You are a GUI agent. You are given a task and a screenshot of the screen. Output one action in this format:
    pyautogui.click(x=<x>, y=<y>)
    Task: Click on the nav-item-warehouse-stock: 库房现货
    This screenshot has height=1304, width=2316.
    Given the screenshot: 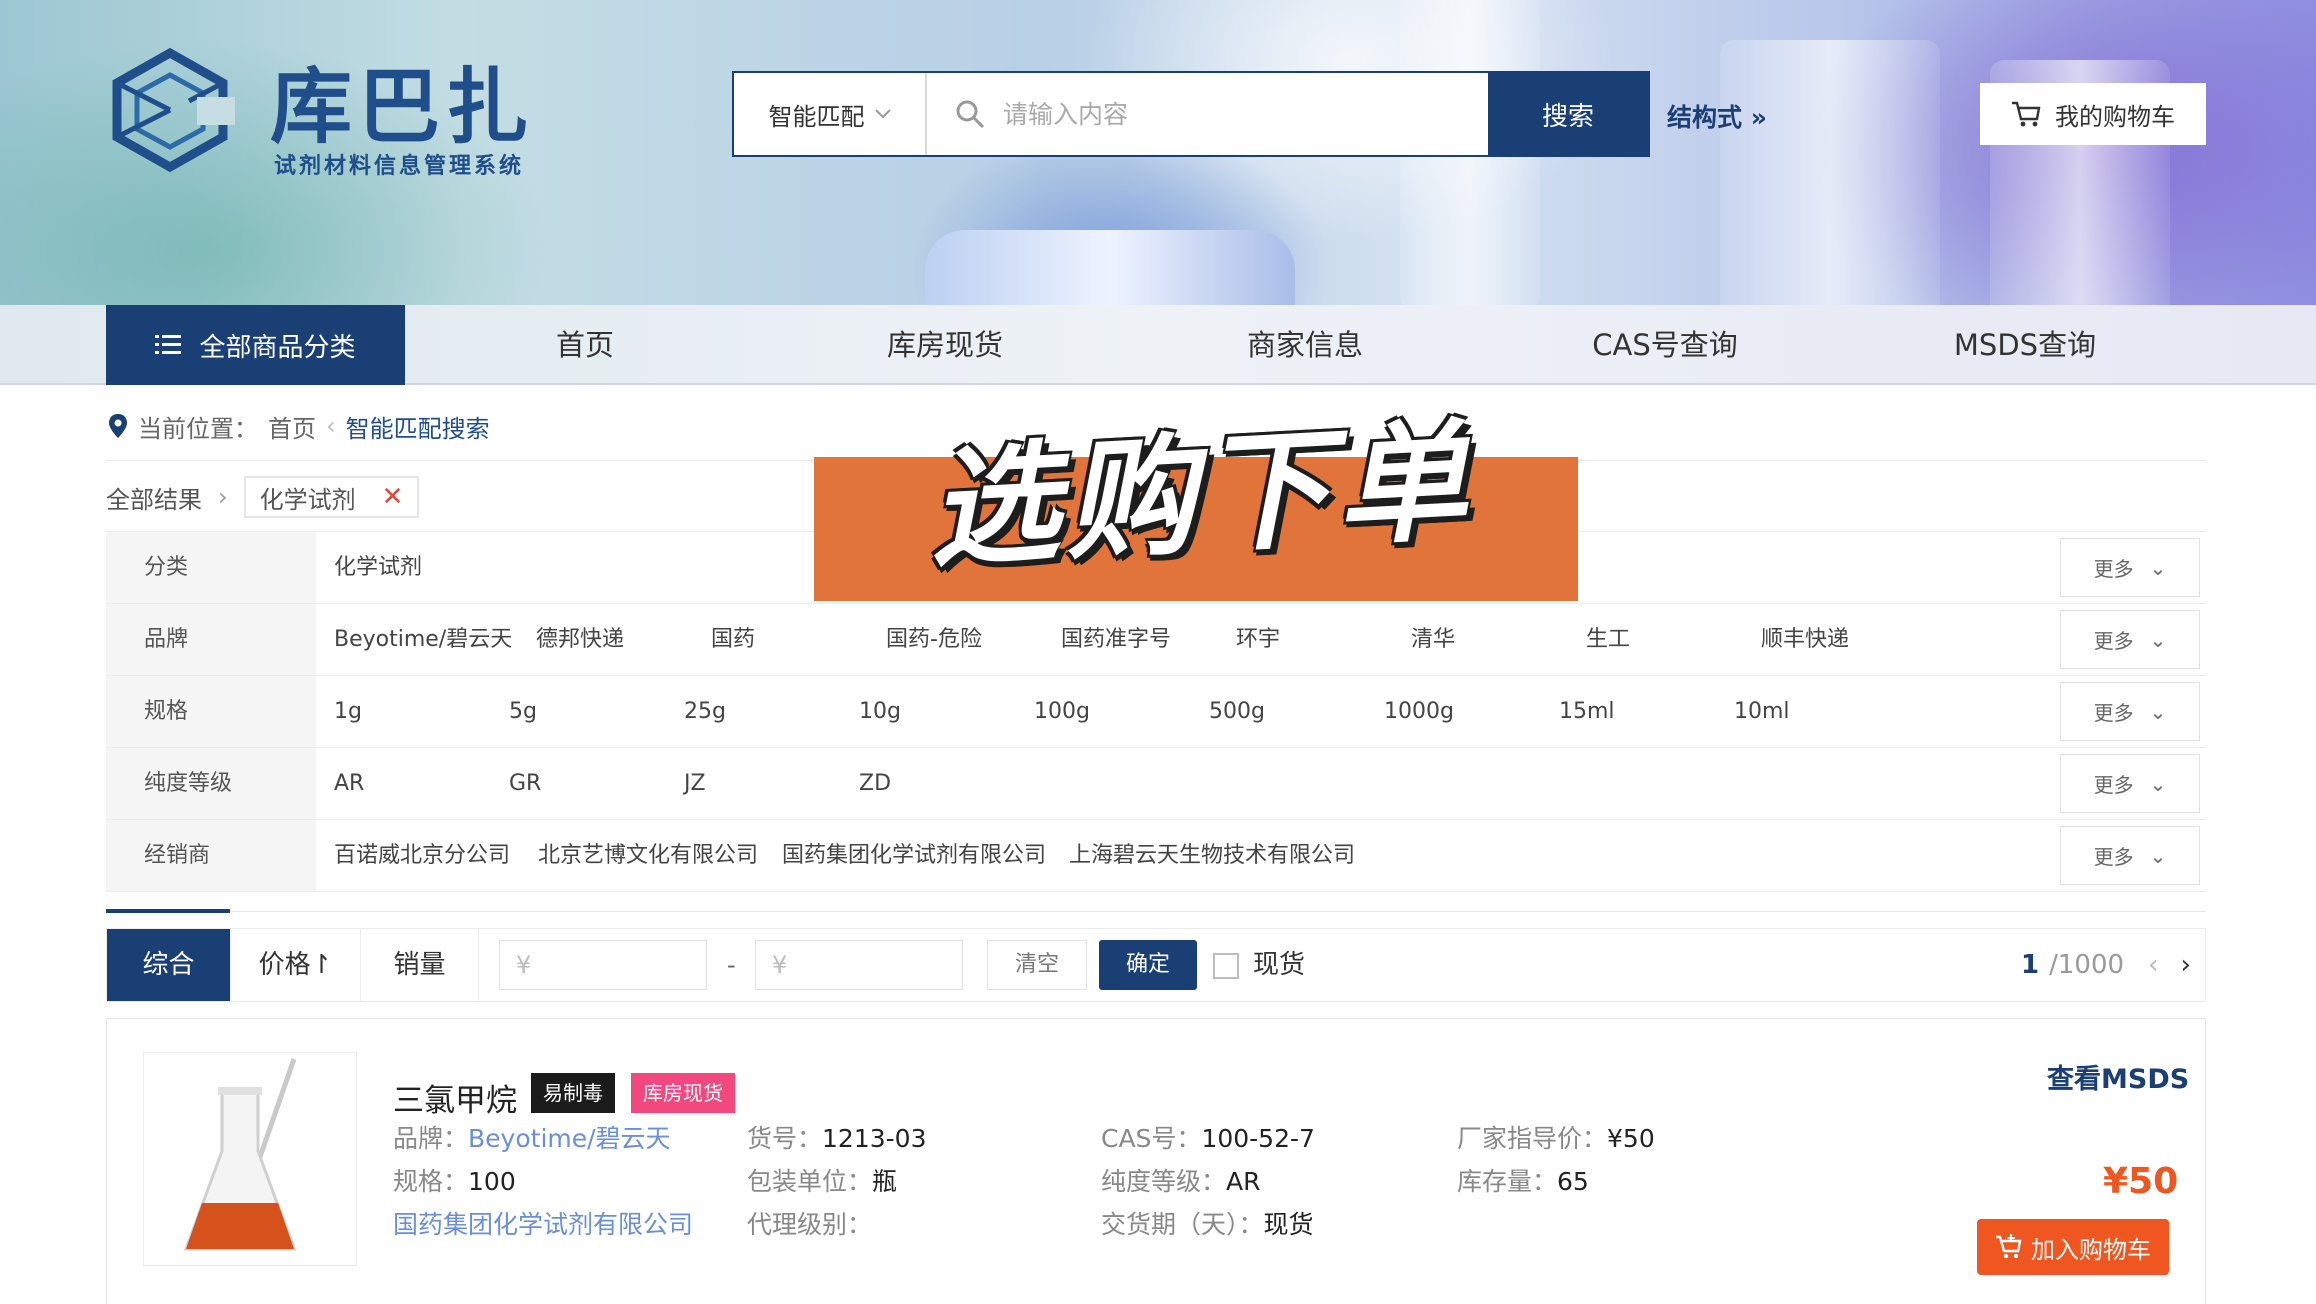 What is the action you would take?
    pyautogui.click(x=945, y=345)
    